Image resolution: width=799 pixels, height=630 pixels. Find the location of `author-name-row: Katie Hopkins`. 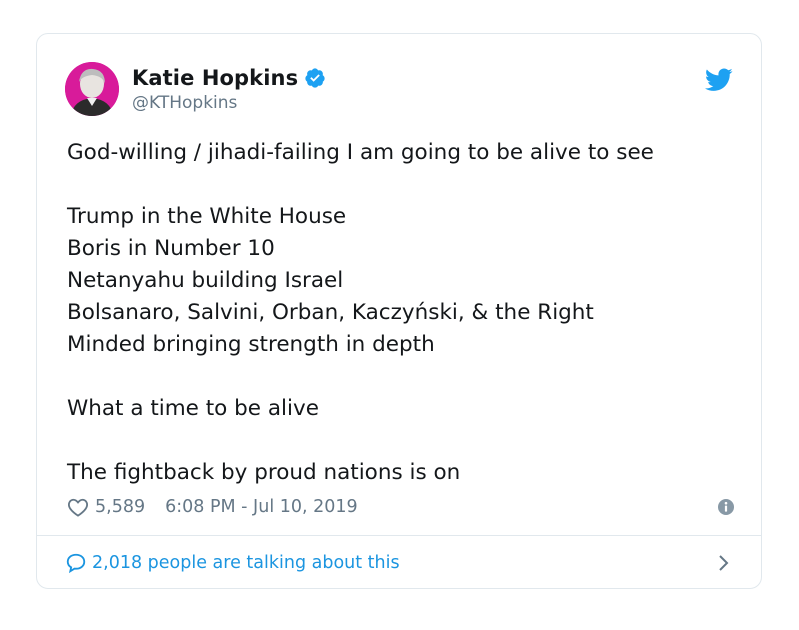

author-name-row: Katie Hopkins is located at coordinates (229, 78).